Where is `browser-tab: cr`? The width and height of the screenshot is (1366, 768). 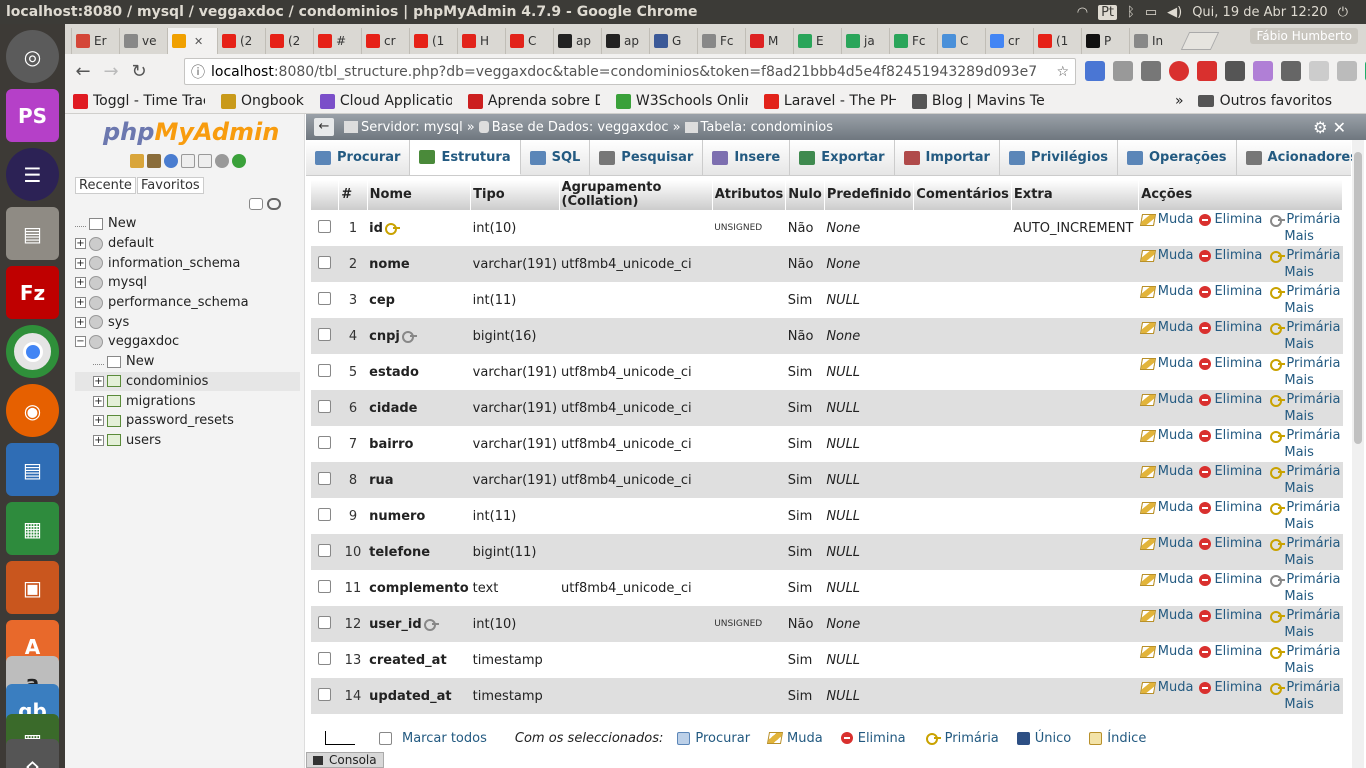
browser-tab: cr is located at coordinates (1009, 41).